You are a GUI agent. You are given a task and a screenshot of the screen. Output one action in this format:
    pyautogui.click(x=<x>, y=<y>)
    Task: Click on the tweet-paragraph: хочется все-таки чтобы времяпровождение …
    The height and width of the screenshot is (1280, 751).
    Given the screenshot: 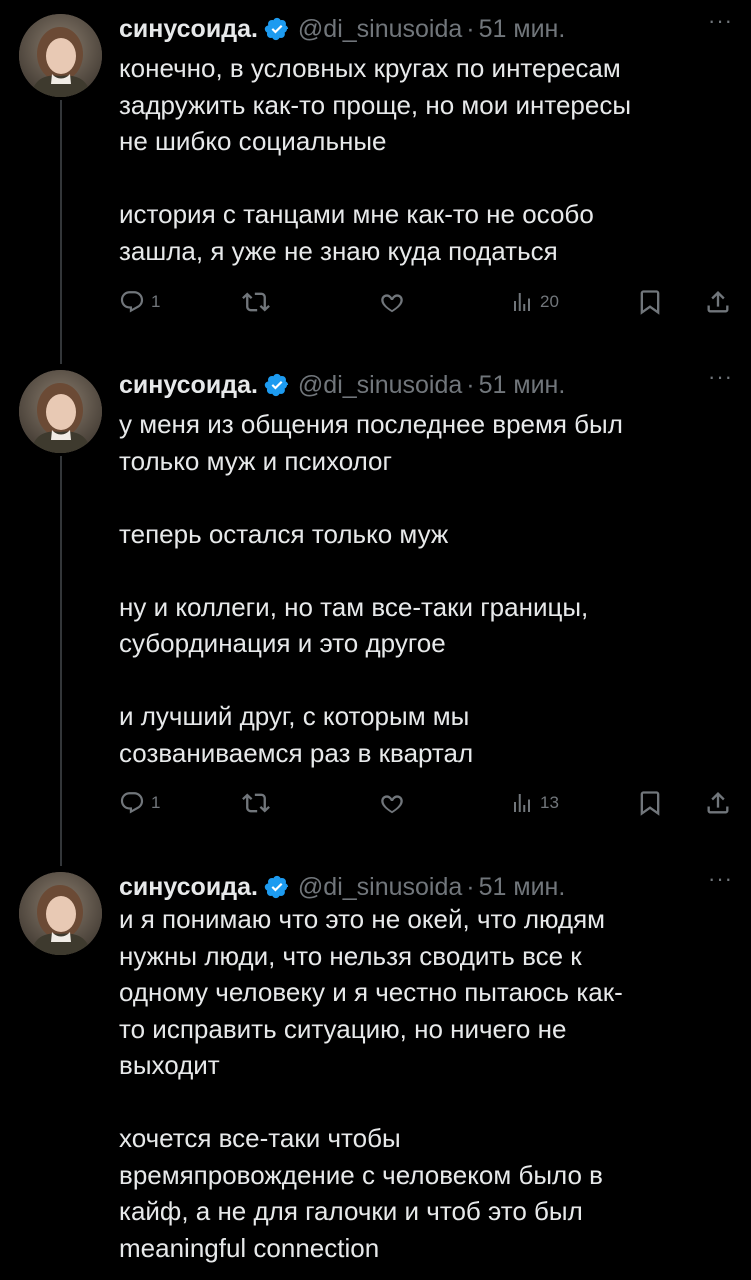 What is the action you would take?
    pyautogui.click(x=361, y=1193)
    